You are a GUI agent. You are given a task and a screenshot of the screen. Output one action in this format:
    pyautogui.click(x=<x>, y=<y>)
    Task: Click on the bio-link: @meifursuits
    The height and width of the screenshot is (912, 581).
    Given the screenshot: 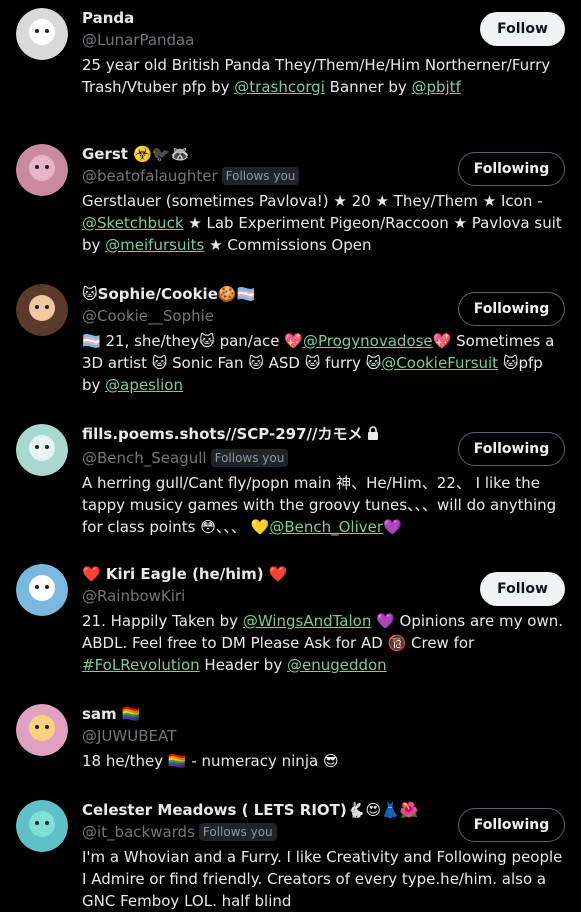 What is the action you would take?
    pyautogui.click(x=154, y=245)
    